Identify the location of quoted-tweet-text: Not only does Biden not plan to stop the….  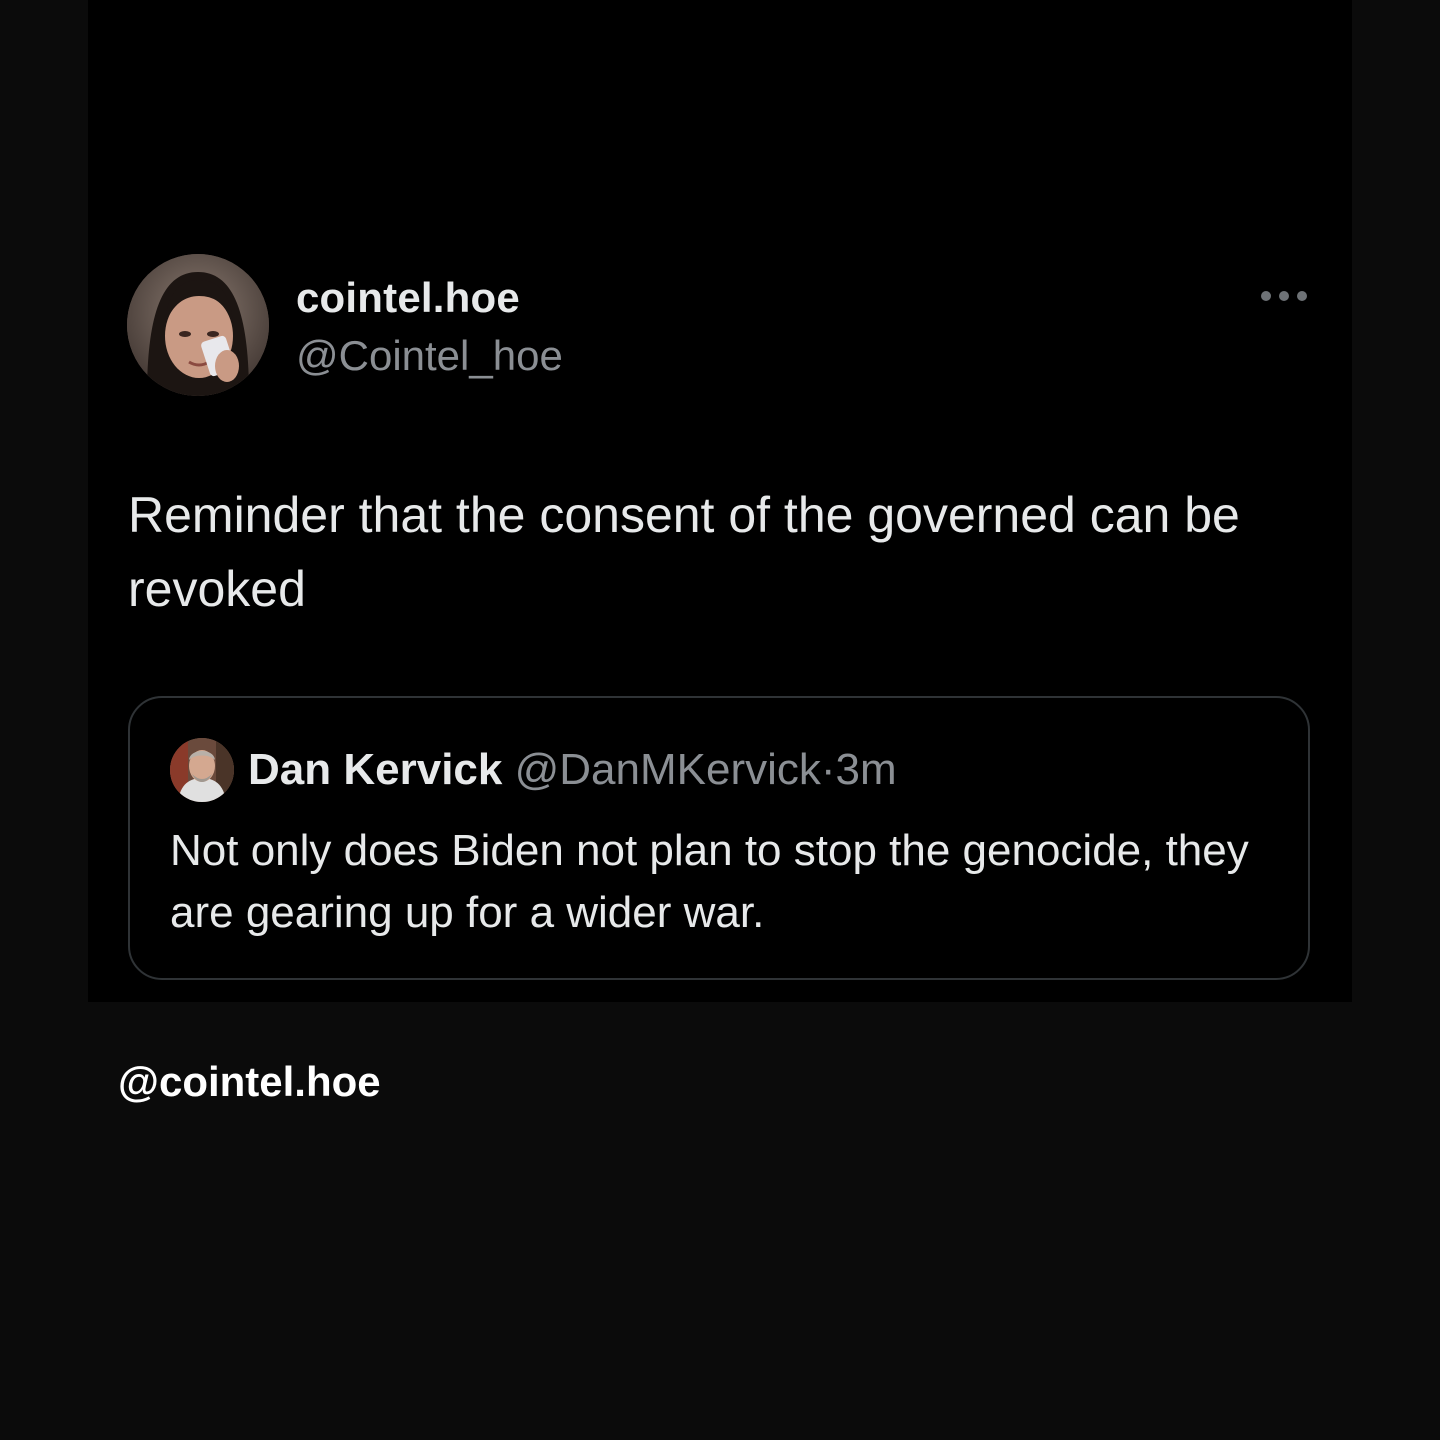
(709, 881).